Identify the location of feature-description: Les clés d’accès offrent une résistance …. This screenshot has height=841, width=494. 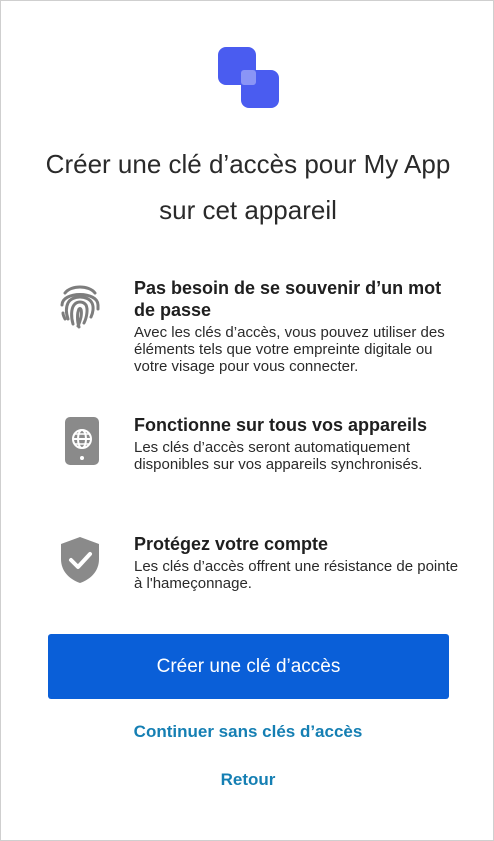
(296, 575).